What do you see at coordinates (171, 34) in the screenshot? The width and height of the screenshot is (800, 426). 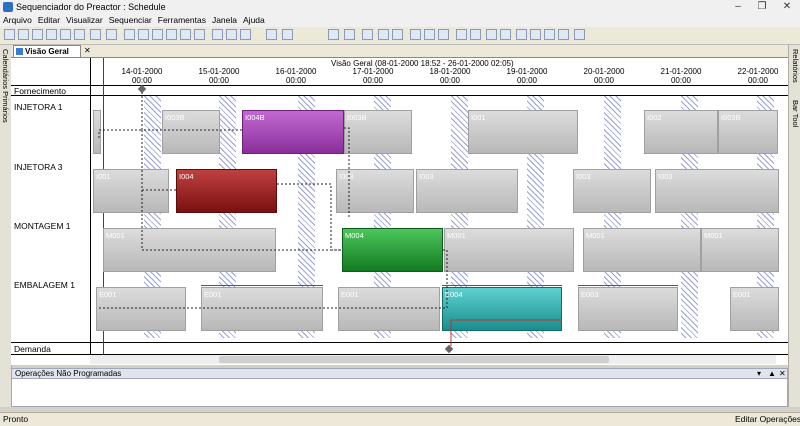 I see `view-4-icon` at bounding box center [171, 34].